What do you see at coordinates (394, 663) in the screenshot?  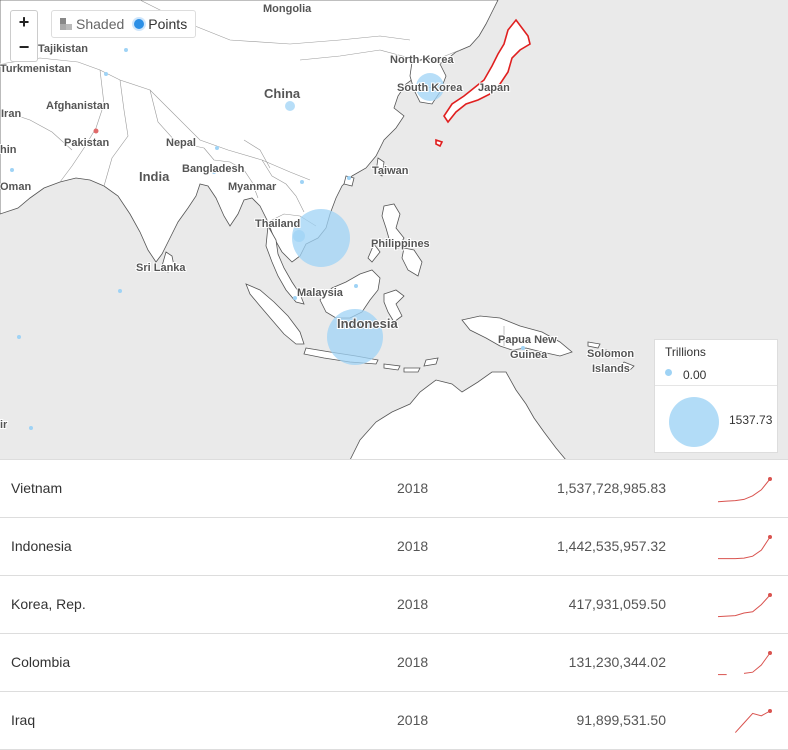 I see `table-row: Colombia 2018 131,230,344.02` at bounding box center [394, 663].